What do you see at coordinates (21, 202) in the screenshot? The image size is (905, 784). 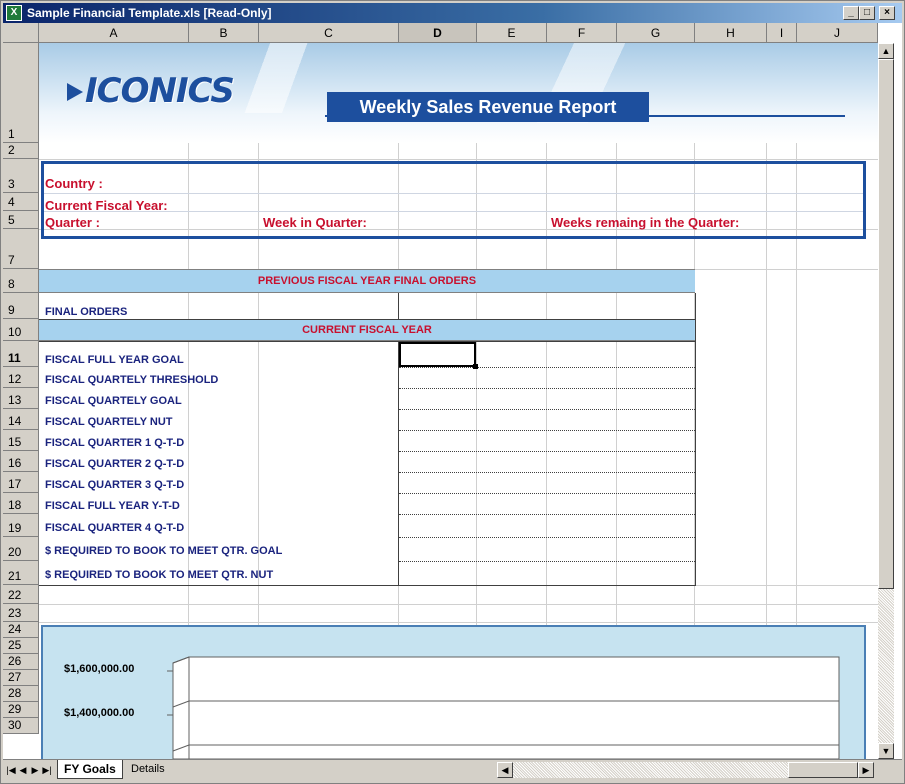 I see `row-header-4: 4` at bounding box center [21, 202].